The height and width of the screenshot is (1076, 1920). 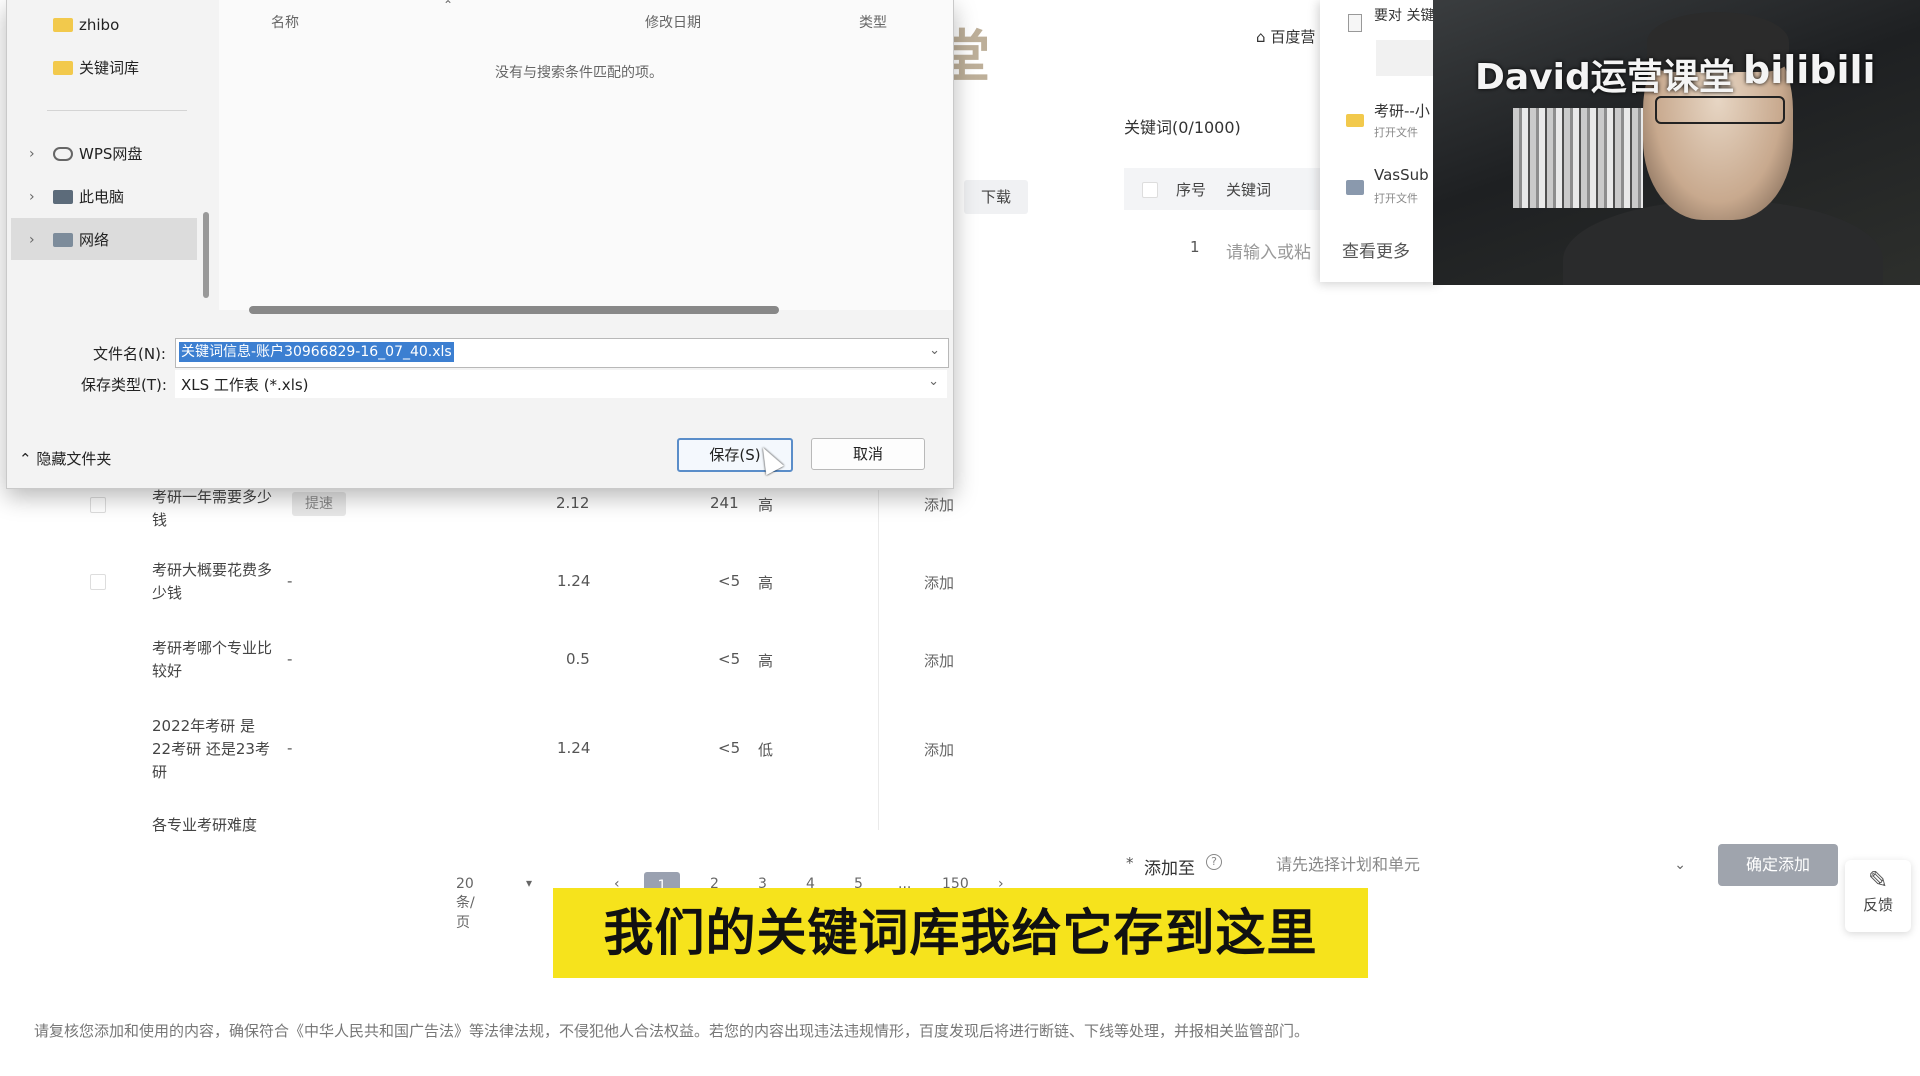 I want to click on help-icon: ?, so click(x=1214, y=862).